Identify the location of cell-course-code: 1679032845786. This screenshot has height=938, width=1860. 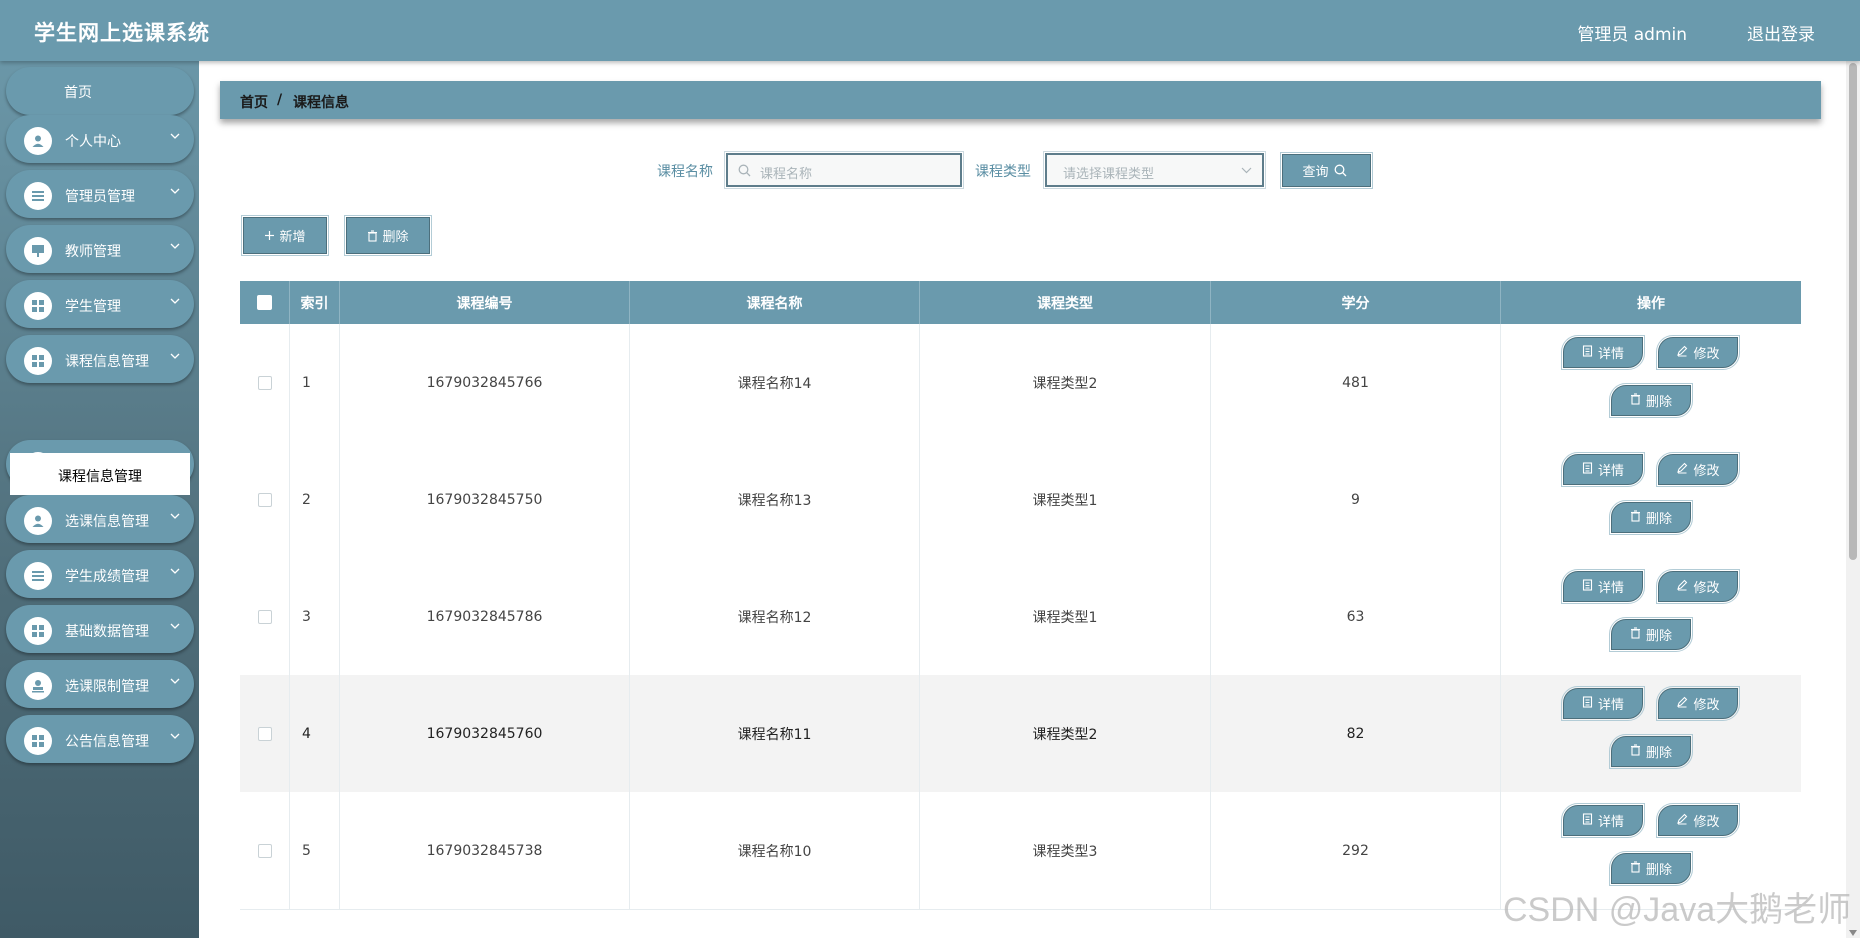
(485, 616).